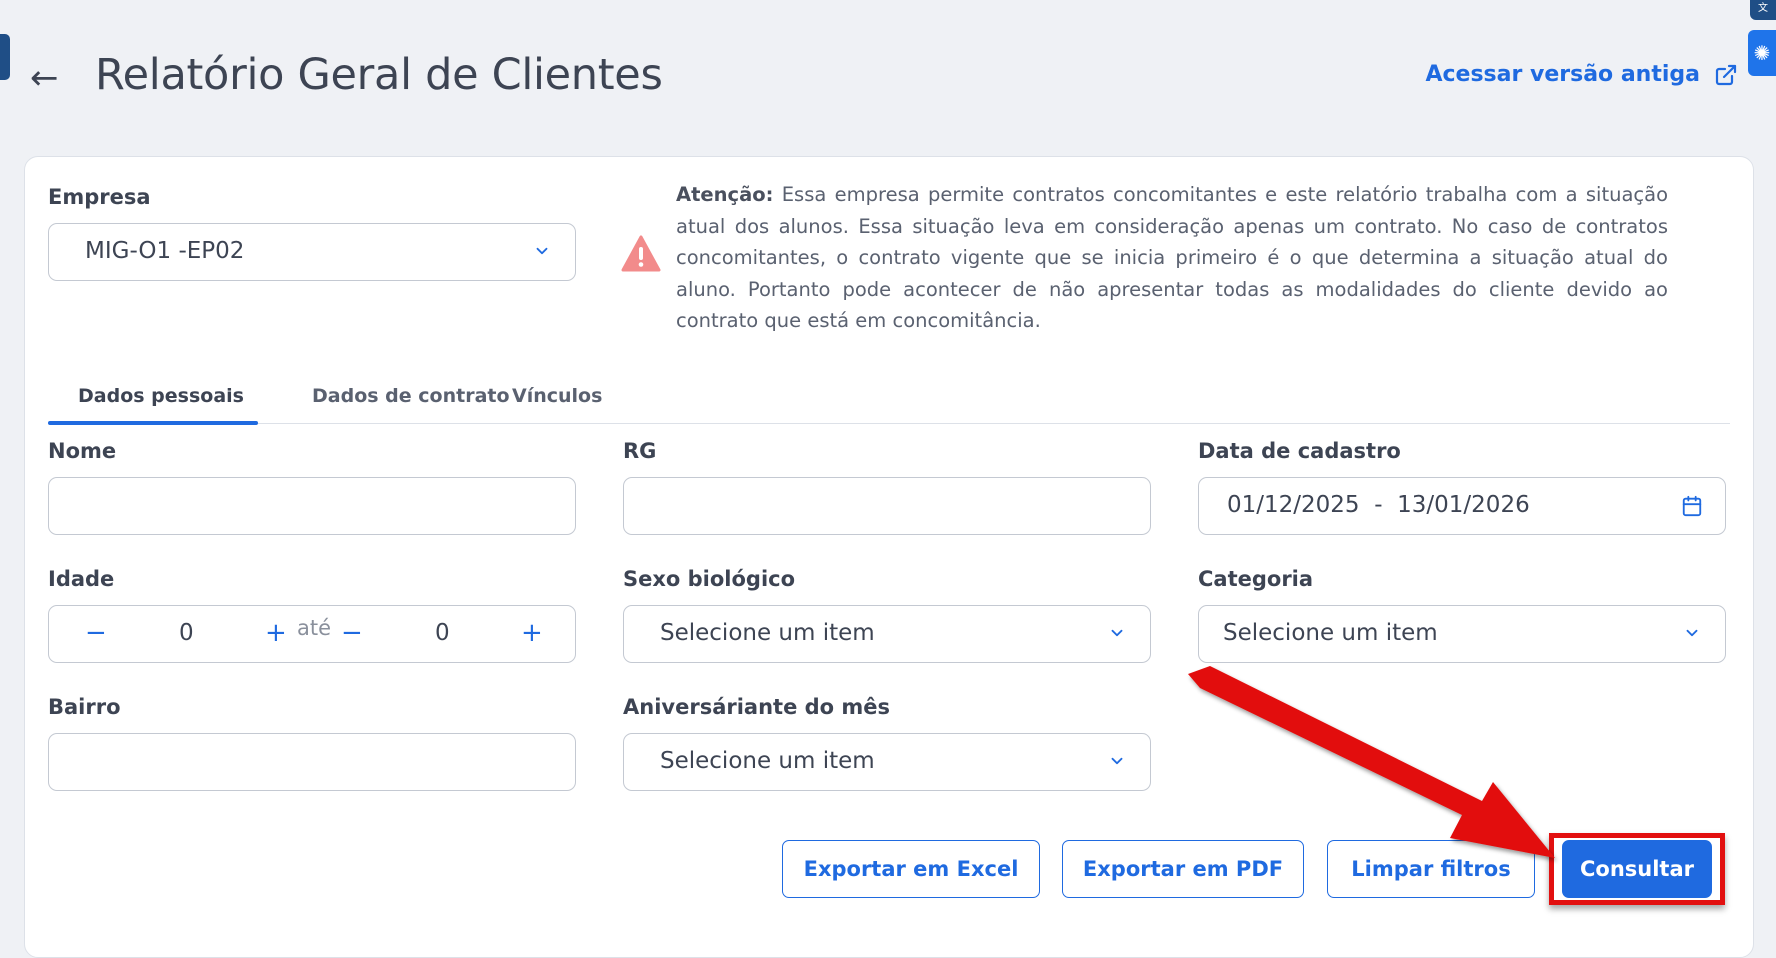 This screenshot has height=958, width=1776. I want to click on left-side-tab, so click(5, 57).